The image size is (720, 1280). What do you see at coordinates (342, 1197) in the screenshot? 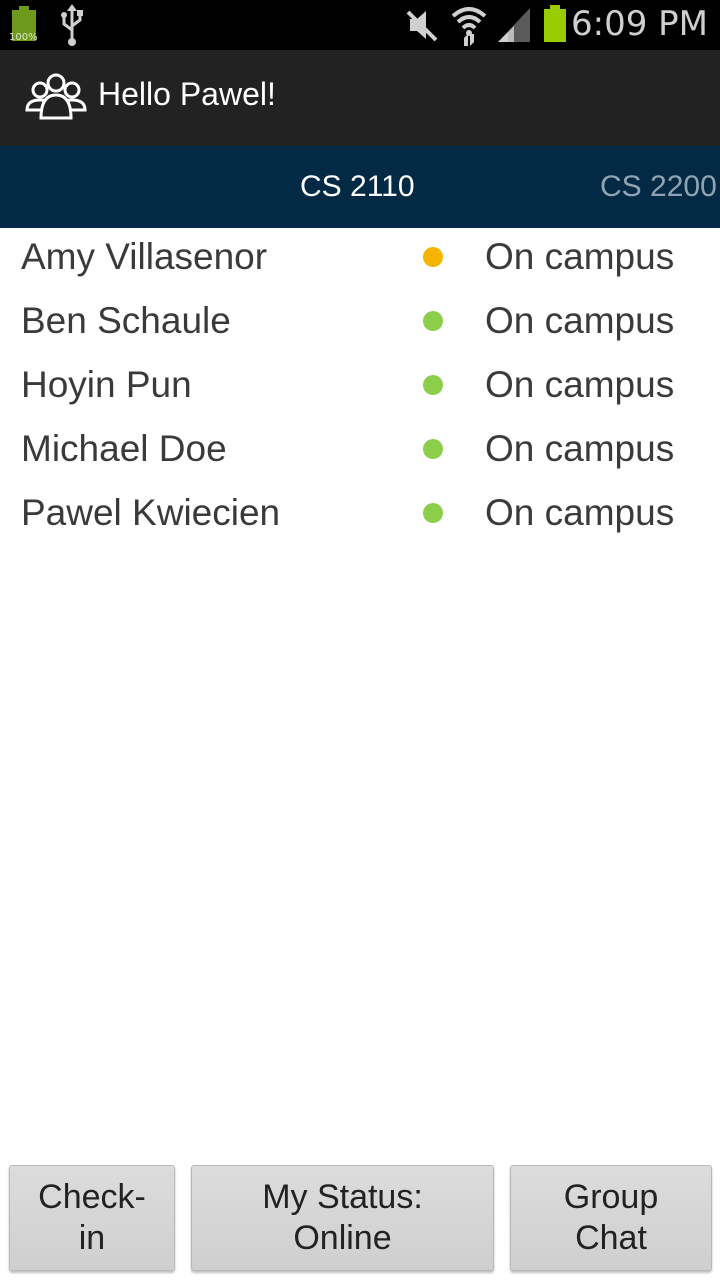
I see `my-status-label-line1: My Status:` at bounding box center [342, 1197].